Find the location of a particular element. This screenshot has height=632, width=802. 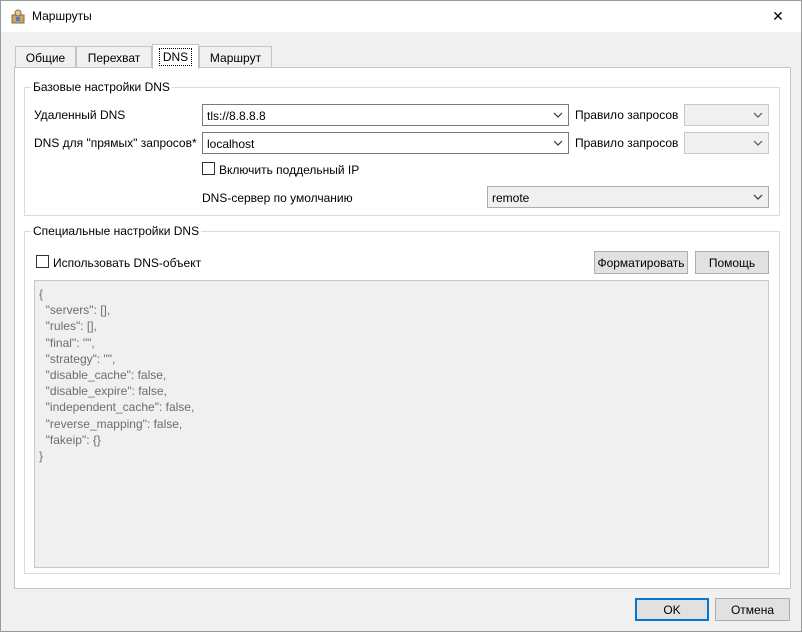

rule1-combo is located at coordinates (726, 115).